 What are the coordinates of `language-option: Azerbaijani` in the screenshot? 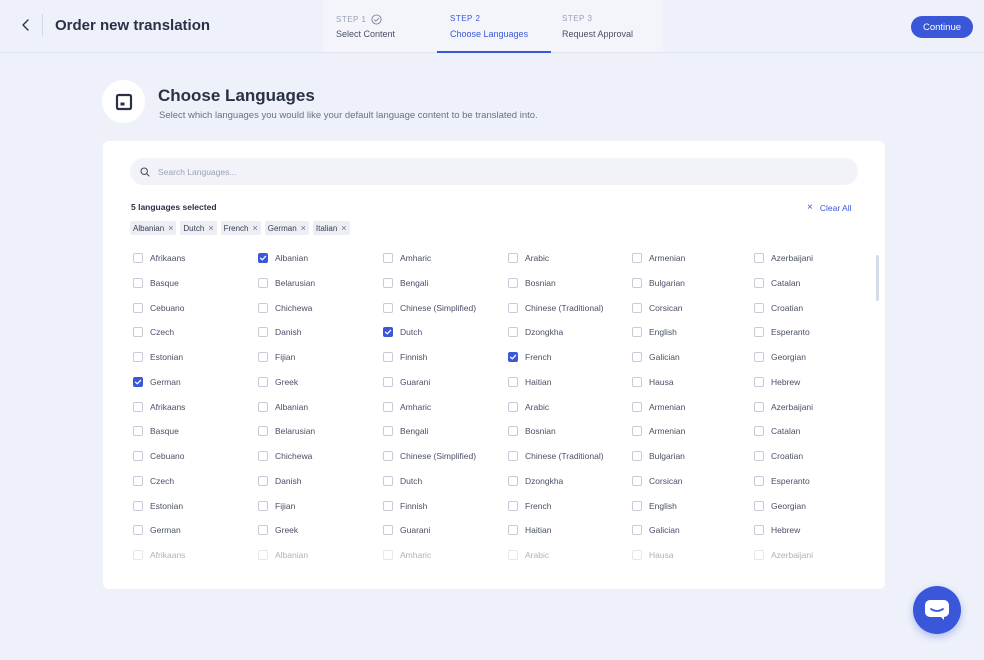 It's located at (783, 258).